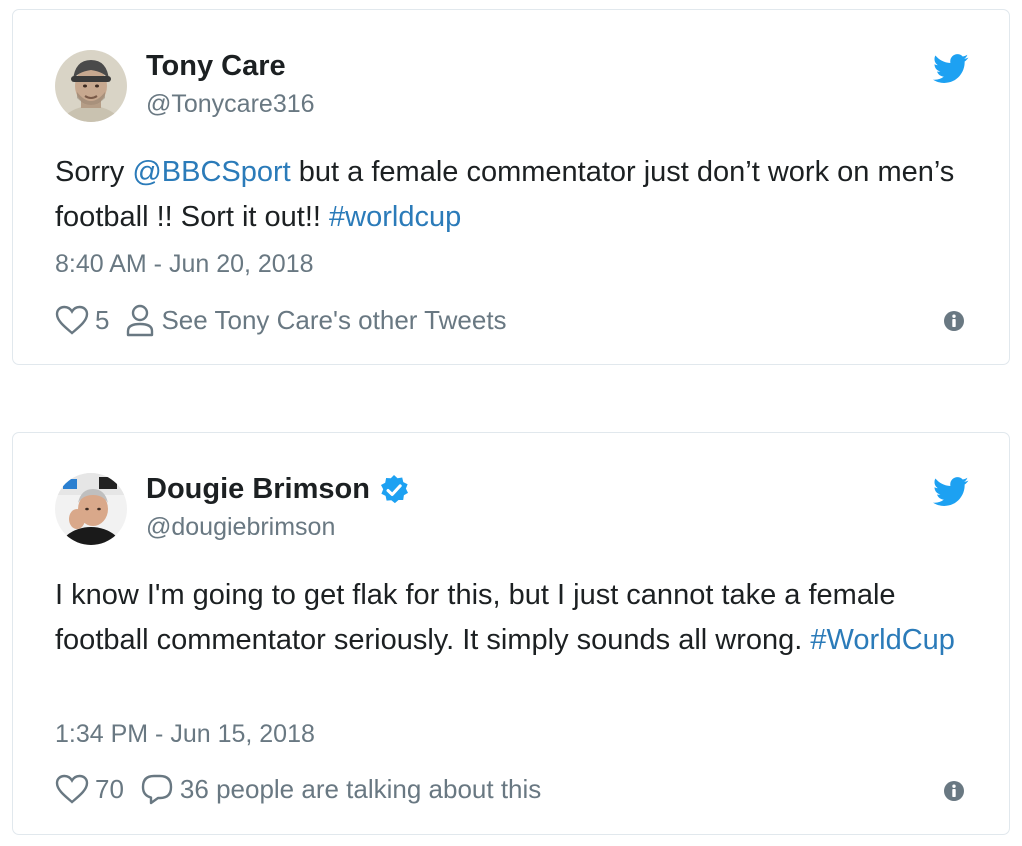 The height and width of the screenshot is (846, 1022). What do you see at coordinates (109, 788) in the screenshot?
I see `like-count: 70` at bounding box center [109, 788].